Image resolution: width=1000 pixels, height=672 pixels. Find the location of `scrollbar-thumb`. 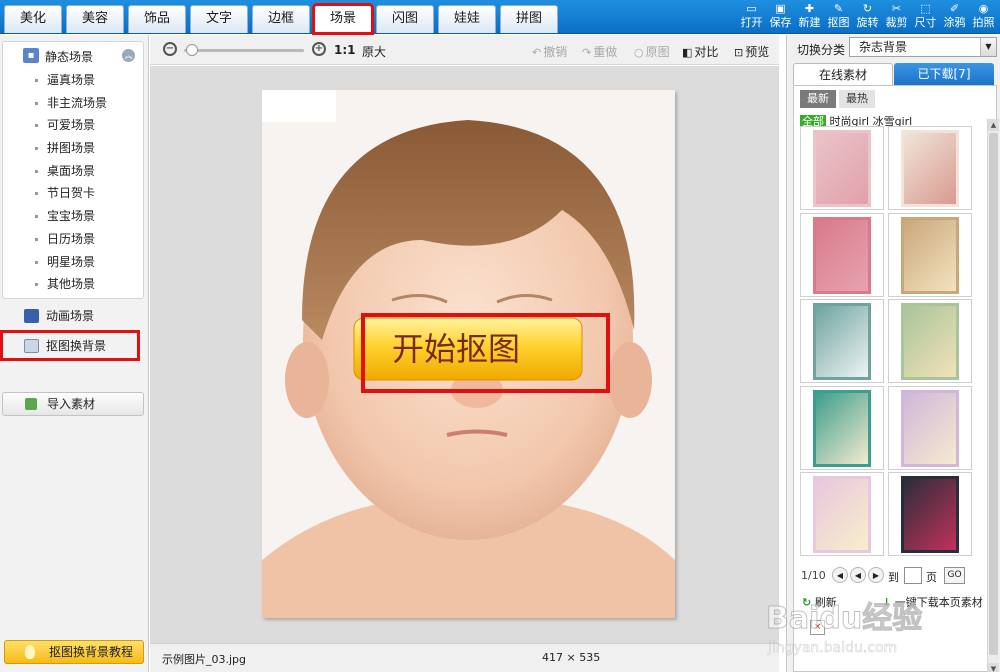

scrollbar-thumb is located at coordinates (993, 394).